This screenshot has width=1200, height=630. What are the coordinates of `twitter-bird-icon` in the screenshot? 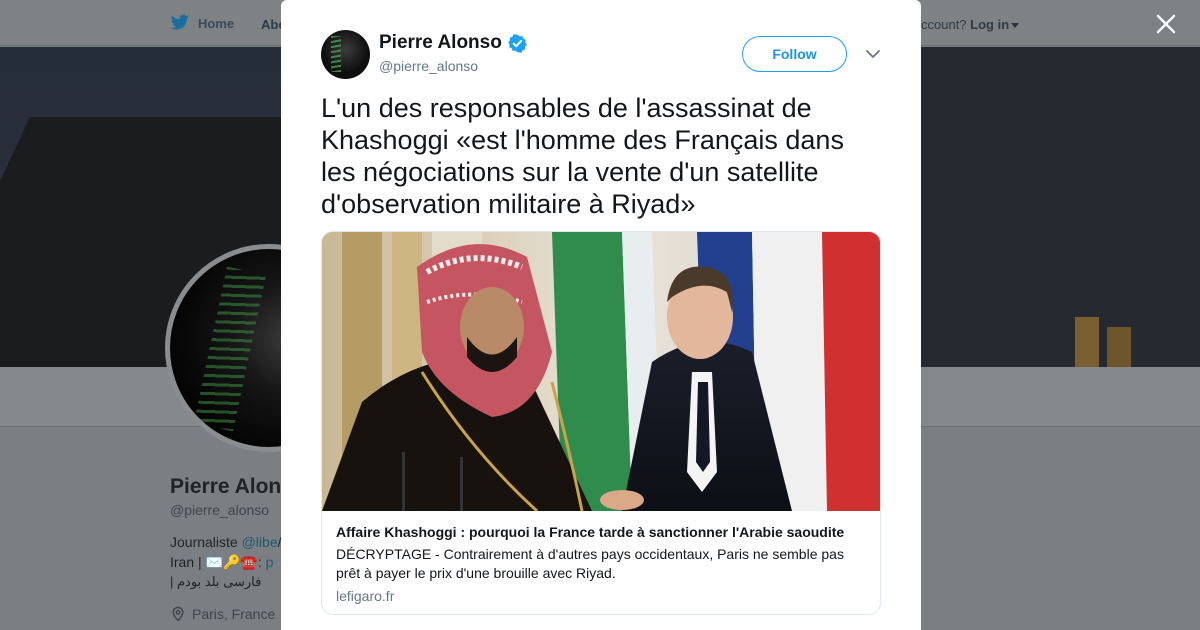 It's located at (180, 22).